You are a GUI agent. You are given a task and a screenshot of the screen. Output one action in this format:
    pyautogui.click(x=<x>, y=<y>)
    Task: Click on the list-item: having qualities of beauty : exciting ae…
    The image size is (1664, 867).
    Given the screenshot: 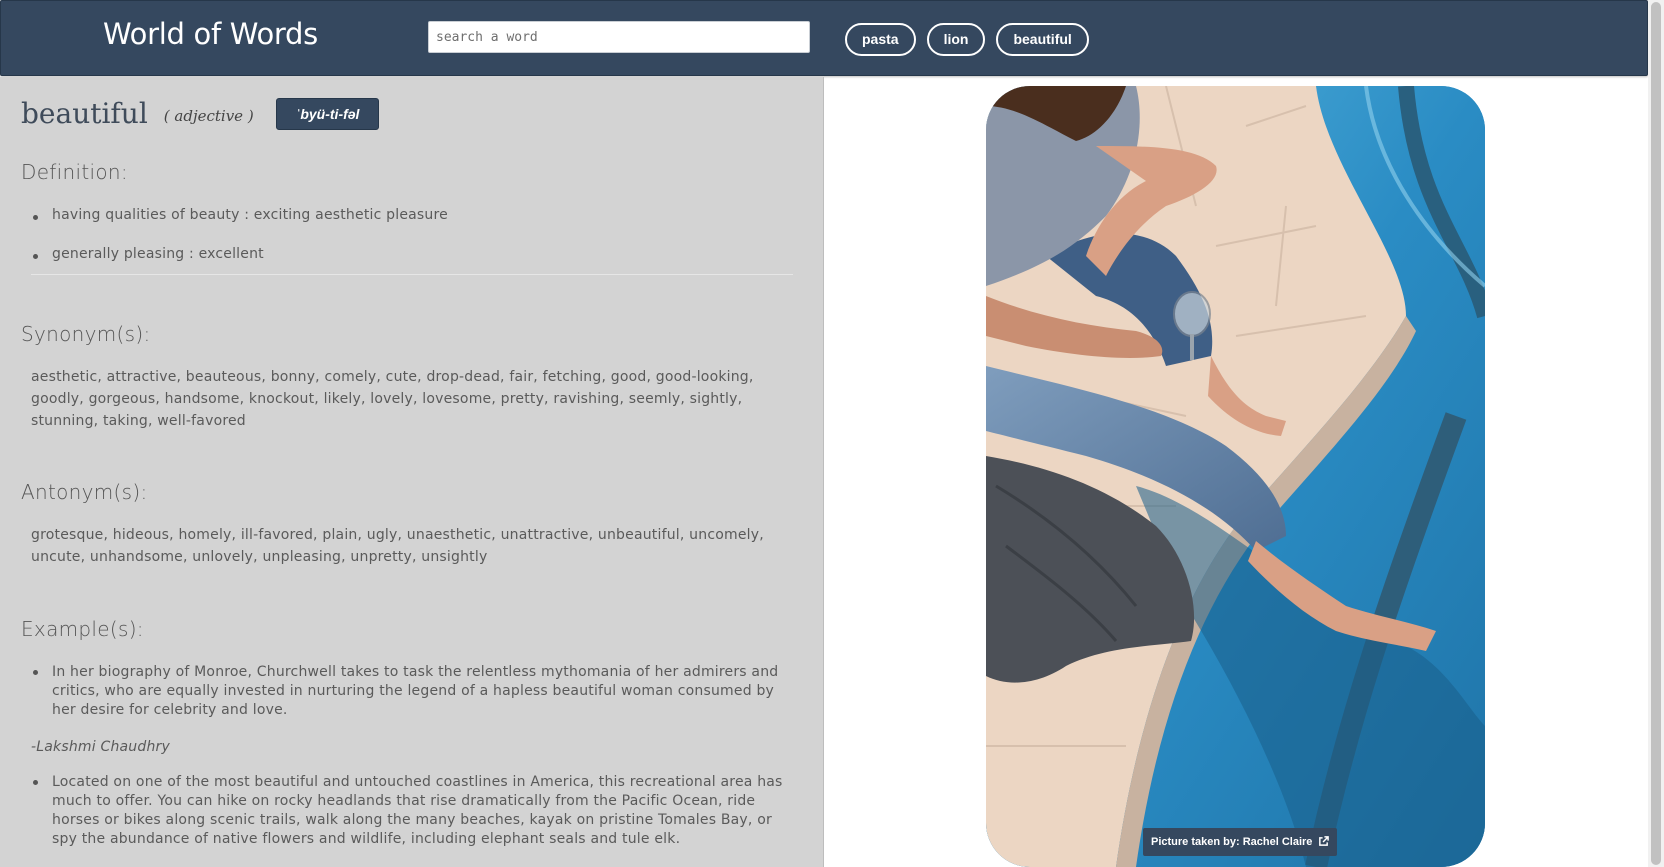 What is the action you would take?
    pyautogui.click(x=411, y=226)
    